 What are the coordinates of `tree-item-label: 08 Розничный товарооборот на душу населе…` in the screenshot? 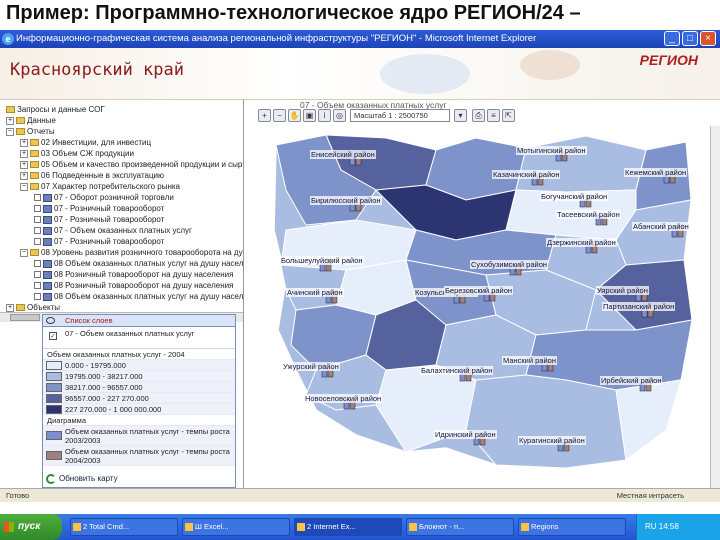 It's located at (144, 274).